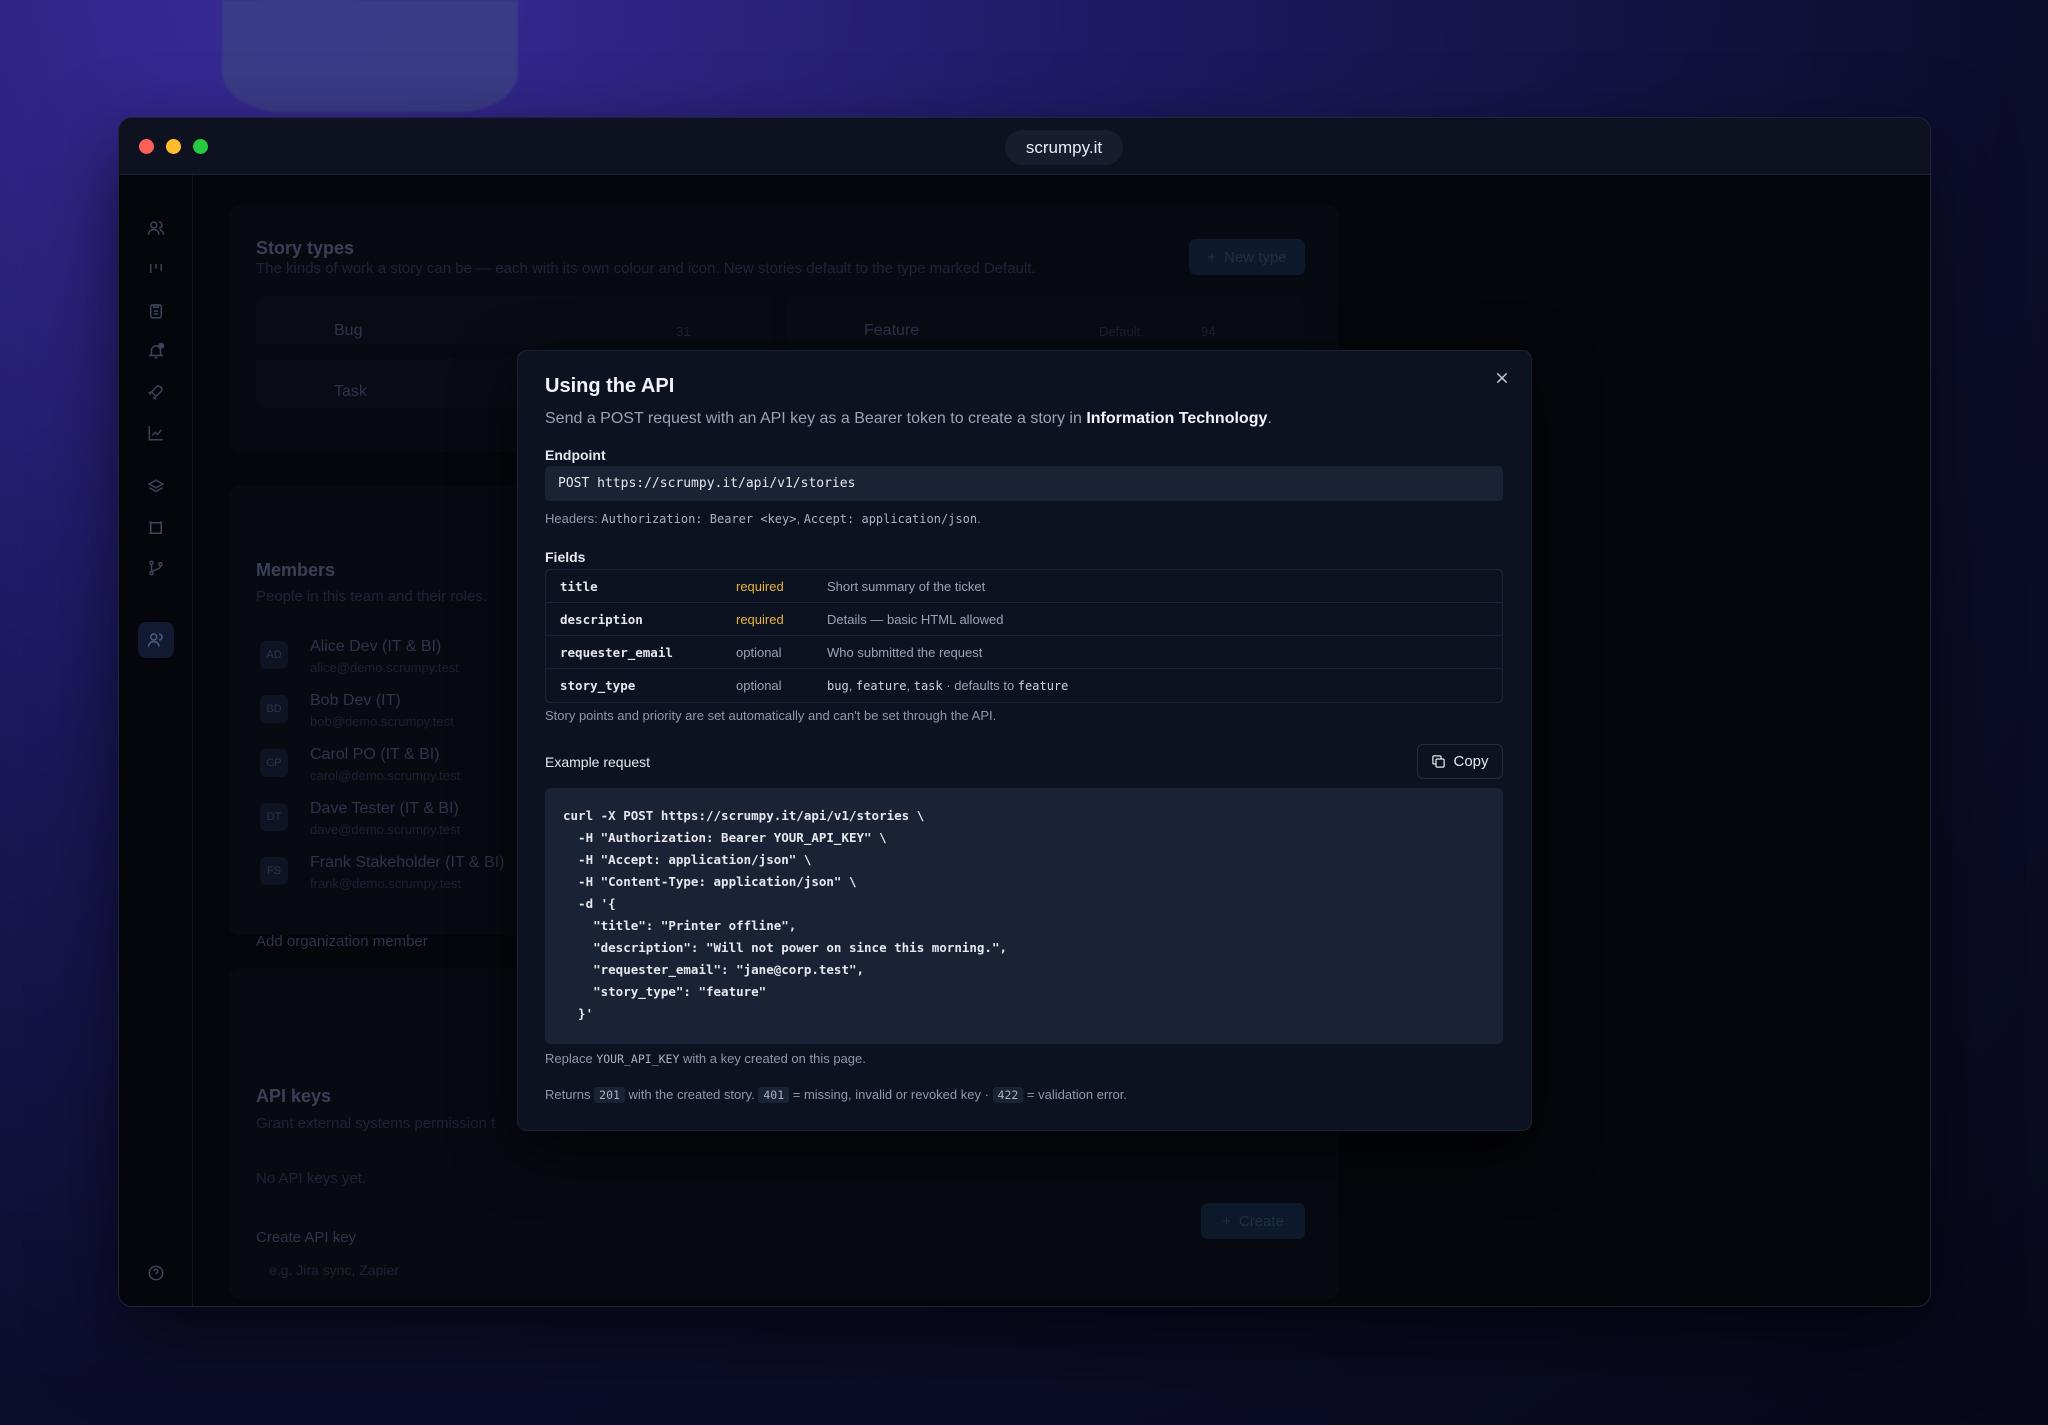  I want to click on modal-title: Using the API, so click(610, 386).